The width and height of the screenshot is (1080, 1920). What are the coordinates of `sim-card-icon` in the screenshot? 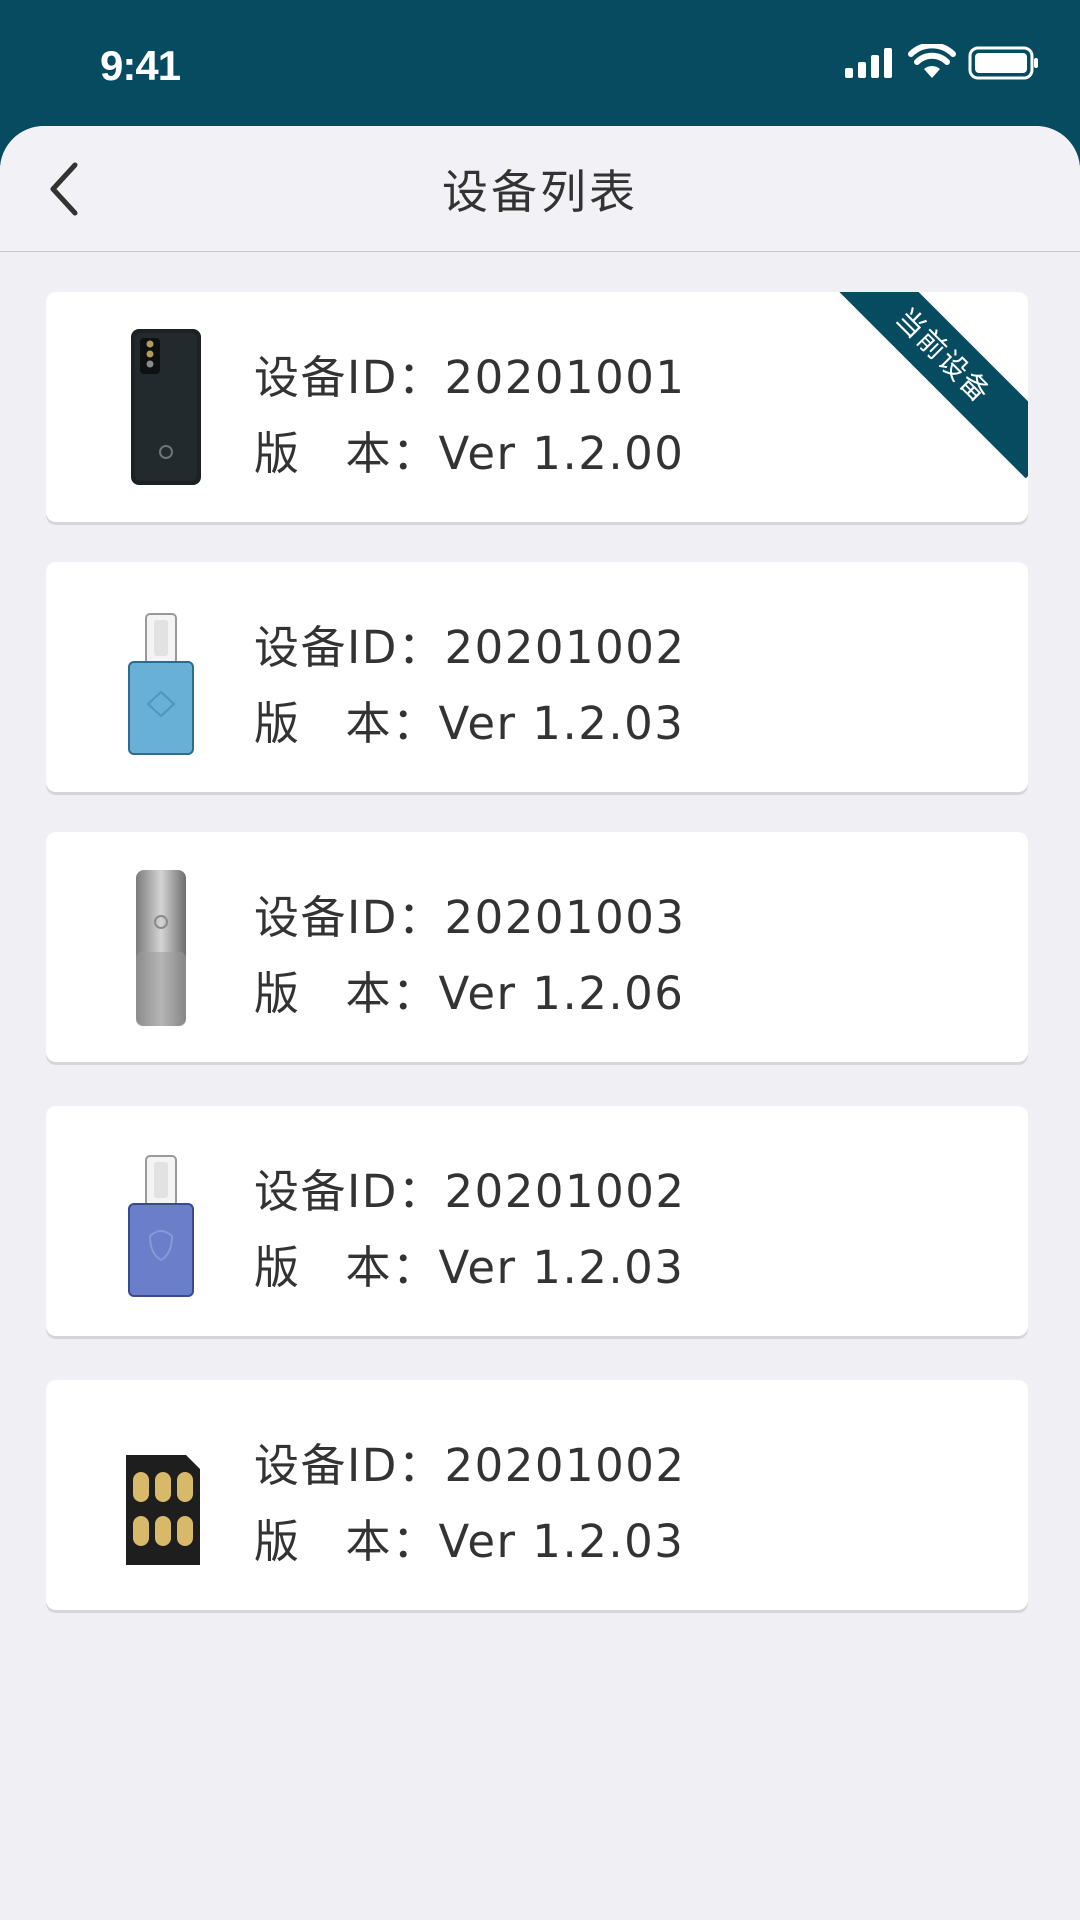 It's located at (163, 1510).